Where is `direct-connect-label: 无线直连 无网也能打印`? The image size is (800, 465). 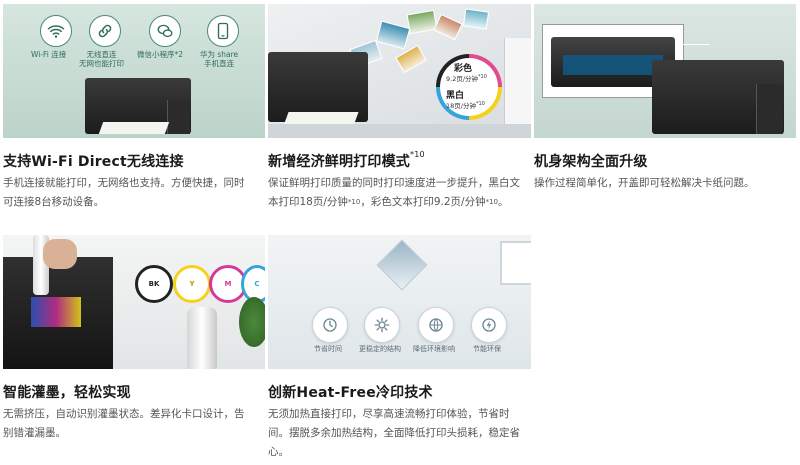 direct-connect-label: 无线直连 无网也能打印 is located at coordinates (101, 59).